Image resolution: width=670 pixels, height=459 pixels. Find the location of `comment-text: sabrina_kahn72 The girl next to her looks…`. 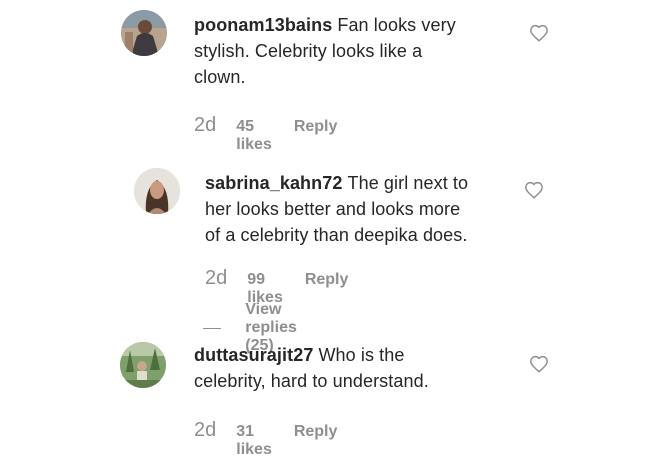

comment-text: sabrina_kahn72 The girl next to her looks… is located at coordinates (365, 209).